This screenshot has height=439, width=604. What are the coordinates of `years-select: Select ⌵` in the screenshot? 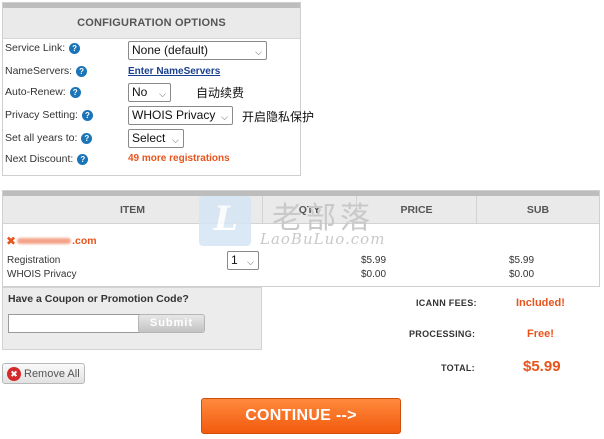 It's located at (156, 138).